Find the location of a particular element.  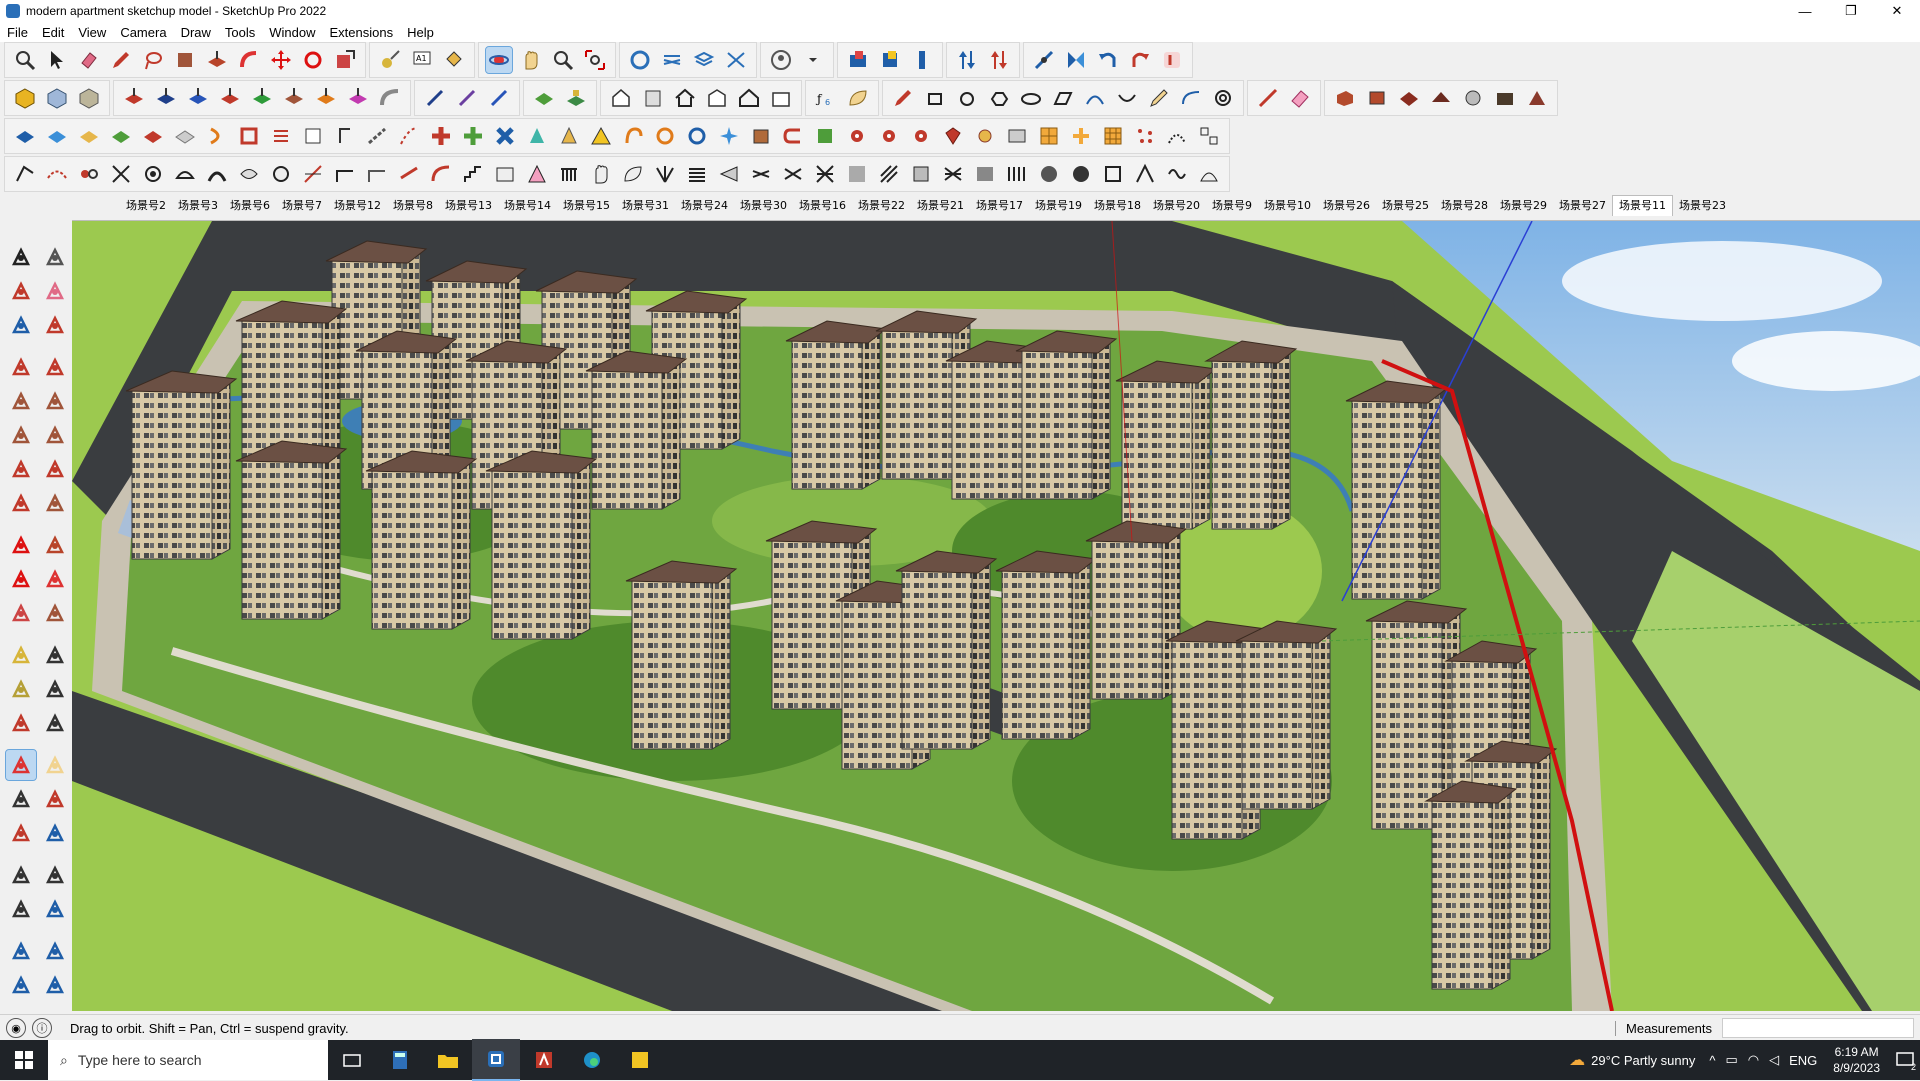

push-pull-icon is located at coordinates (55, 545).